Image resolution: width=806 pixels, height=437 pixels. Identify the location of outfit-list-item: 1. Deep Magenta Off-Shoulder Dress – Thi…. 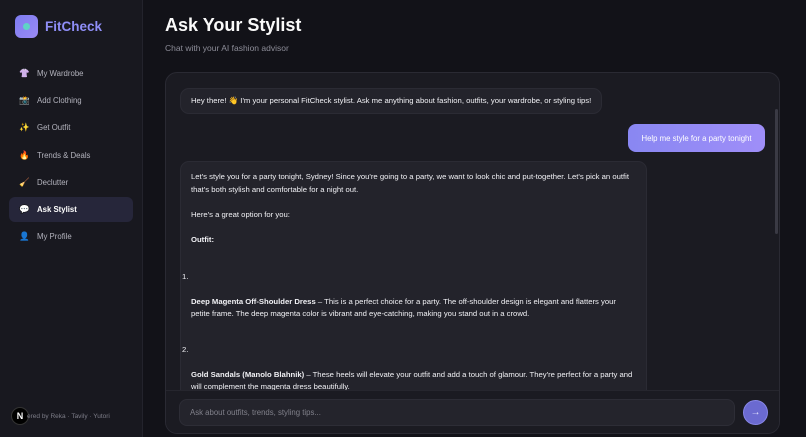
(409, 296).